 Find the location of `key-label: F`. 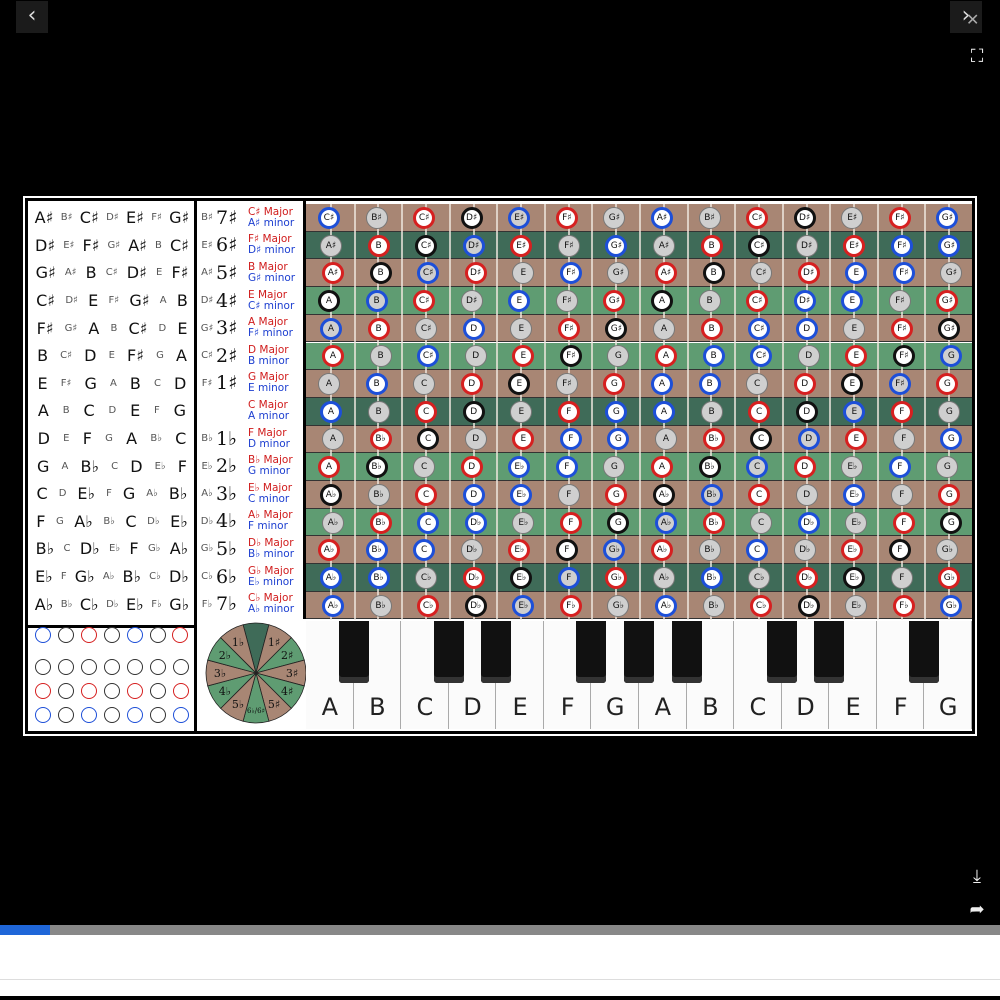

key-label: F is located at coordinates (567, 707).